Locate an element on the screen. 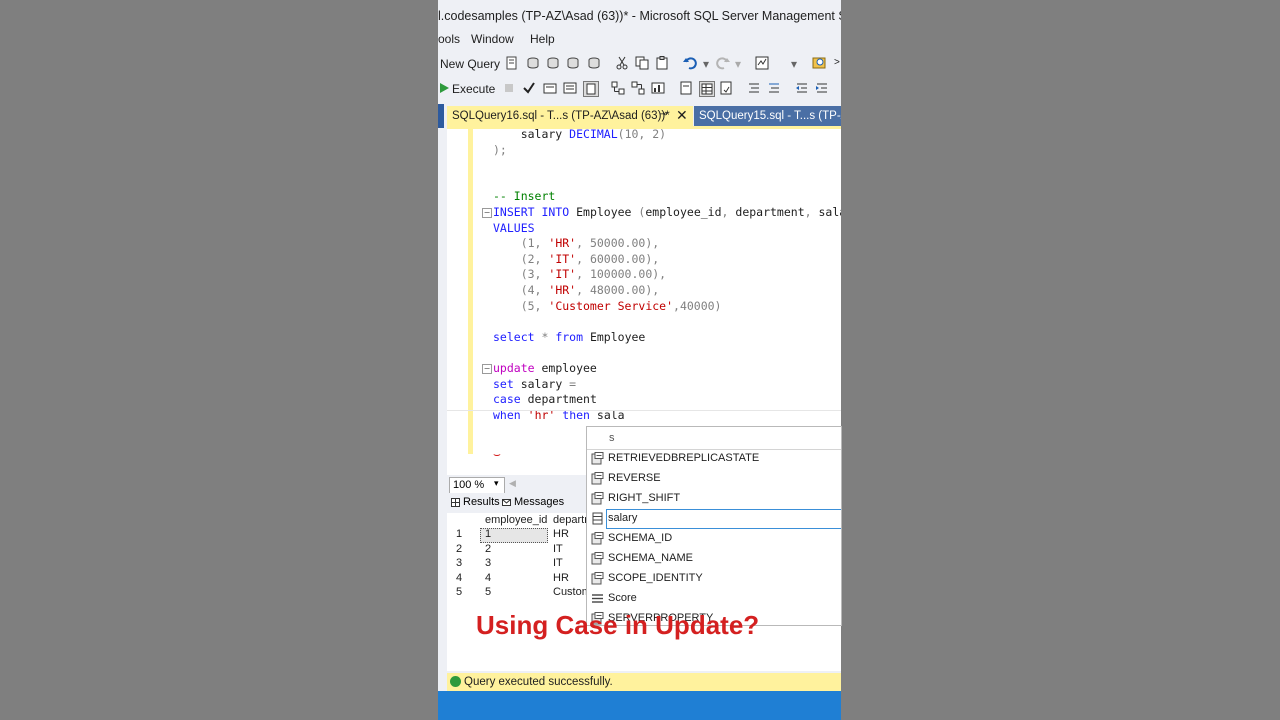 This screenshot has width=1280, height=720. code-line: (5, 'Customer Service',40000) is located at coordinates (607, 306).